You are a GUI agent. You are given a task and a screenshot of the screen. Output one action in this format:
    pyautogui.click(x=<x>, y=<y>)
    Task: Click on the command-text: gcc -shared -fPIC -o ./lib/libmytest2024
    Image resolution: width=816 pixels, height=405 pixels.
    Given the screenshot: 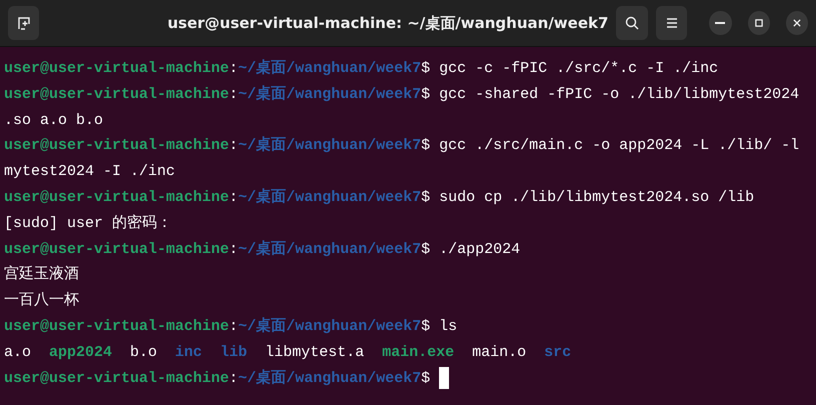 What is the action you would take?
    pyautogui.click(x=619, y=94)
    